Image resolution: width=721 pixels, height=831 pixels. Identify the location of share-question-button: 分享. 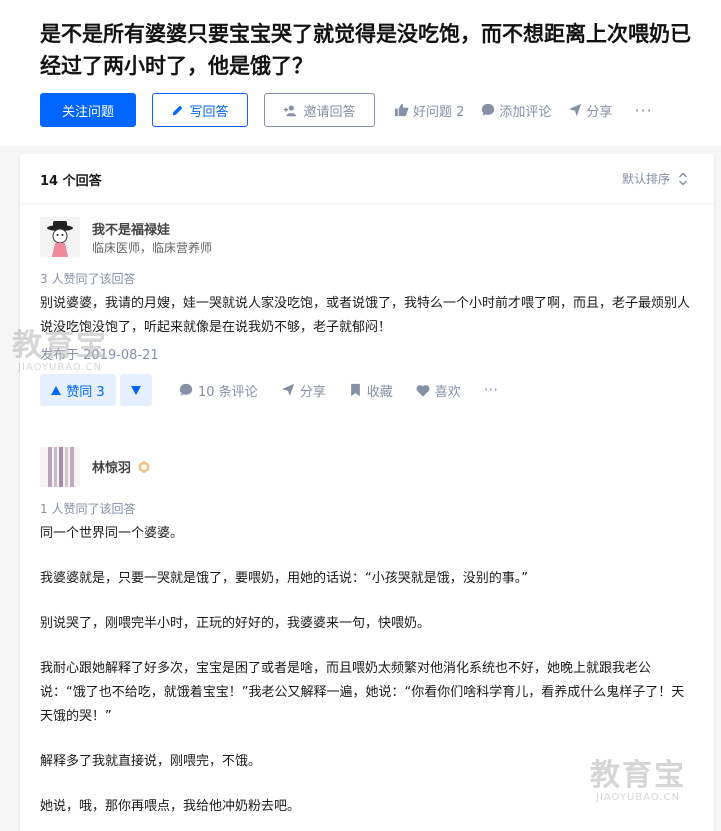
(590, 110).